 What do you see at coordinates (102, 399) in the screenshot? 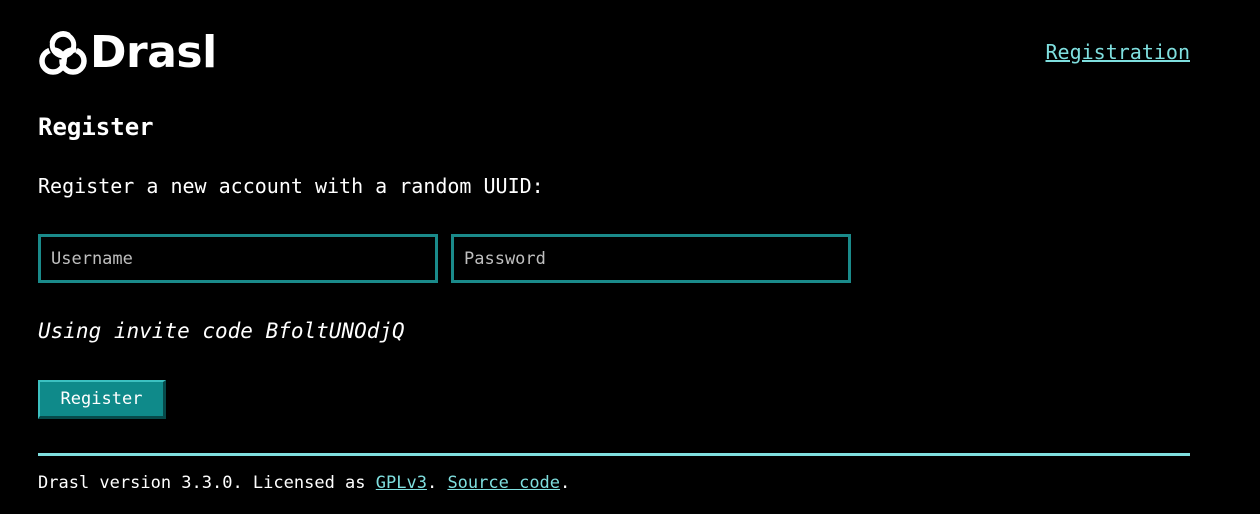
I see `register-button: Register` at bounding box center [102, 399].